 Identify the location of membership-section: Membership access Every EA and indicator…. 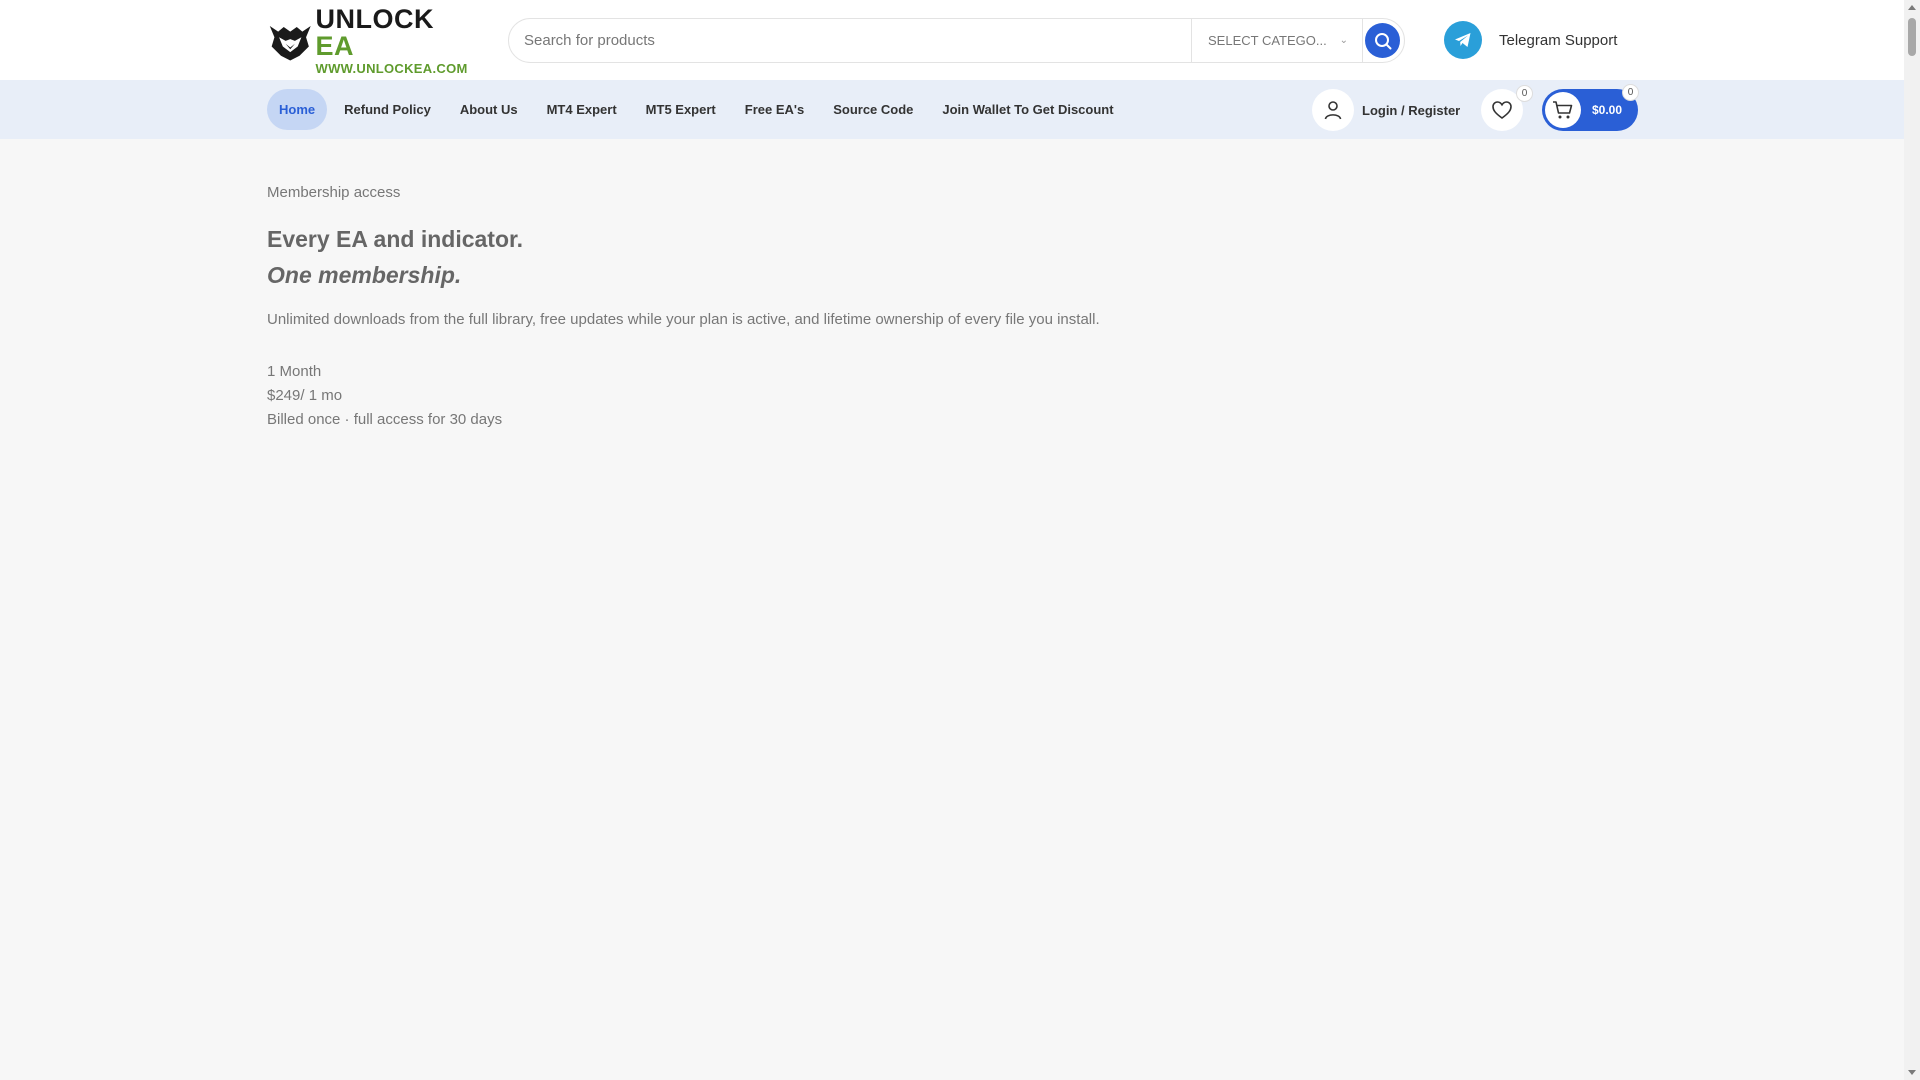
(867, 308).